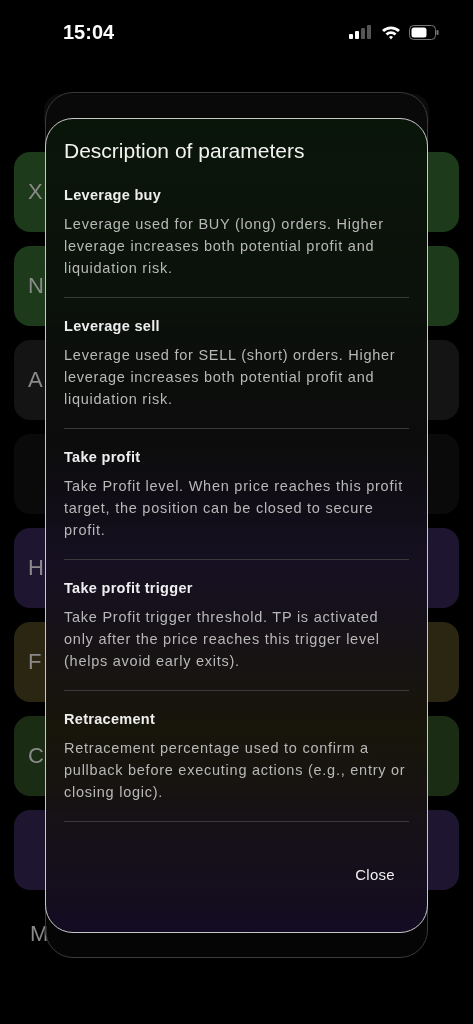  Describe the element at coordinates (103, 457) in the screenshot. I see `parameter-heading: Take profit` at that location.